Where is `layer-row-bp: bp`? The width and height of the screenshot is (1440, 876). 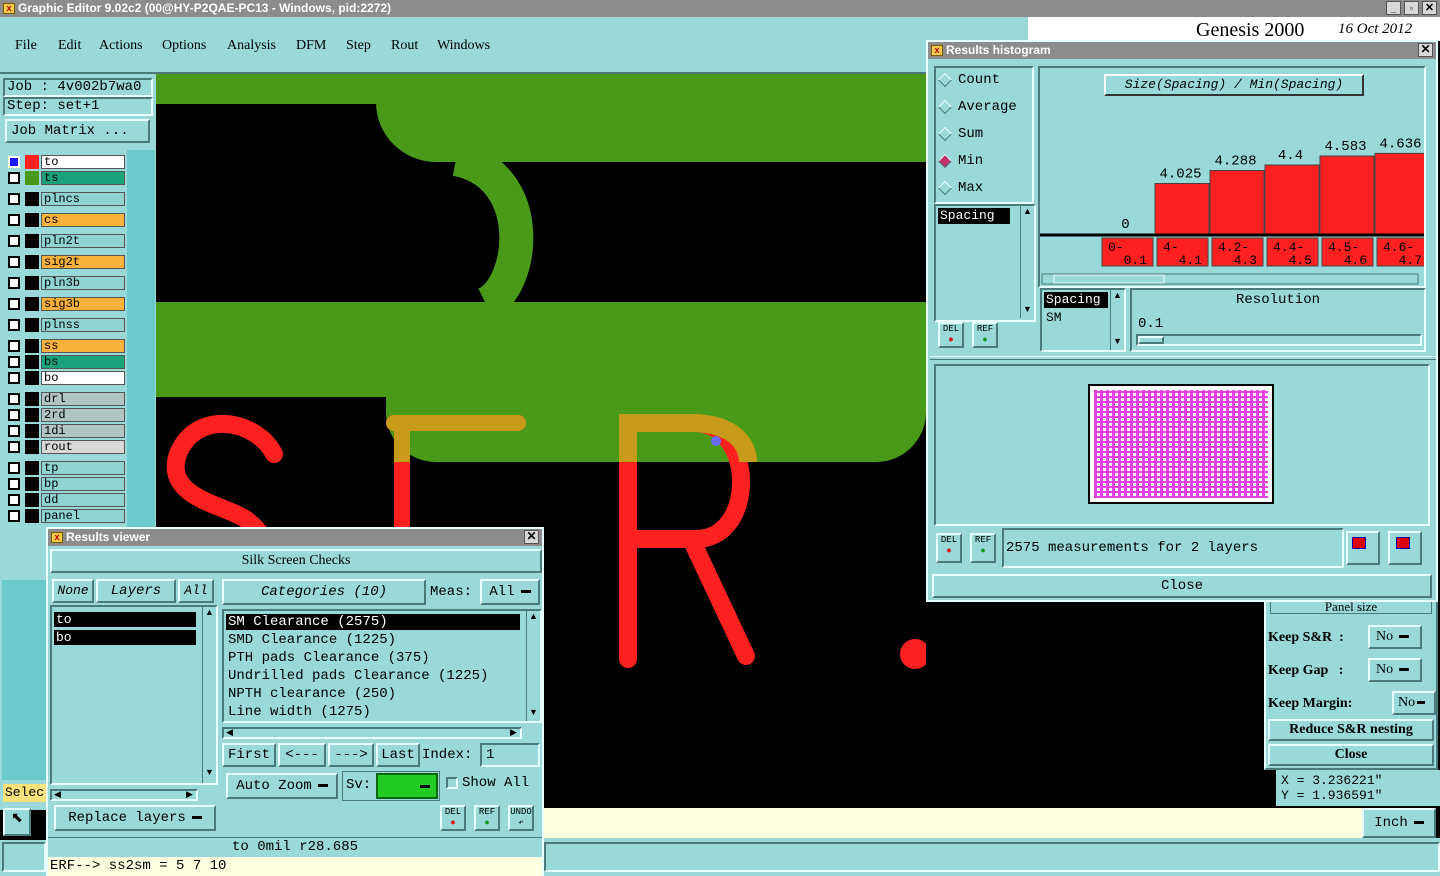 layer-row-bp: bp is located at coordinates (66, 484).